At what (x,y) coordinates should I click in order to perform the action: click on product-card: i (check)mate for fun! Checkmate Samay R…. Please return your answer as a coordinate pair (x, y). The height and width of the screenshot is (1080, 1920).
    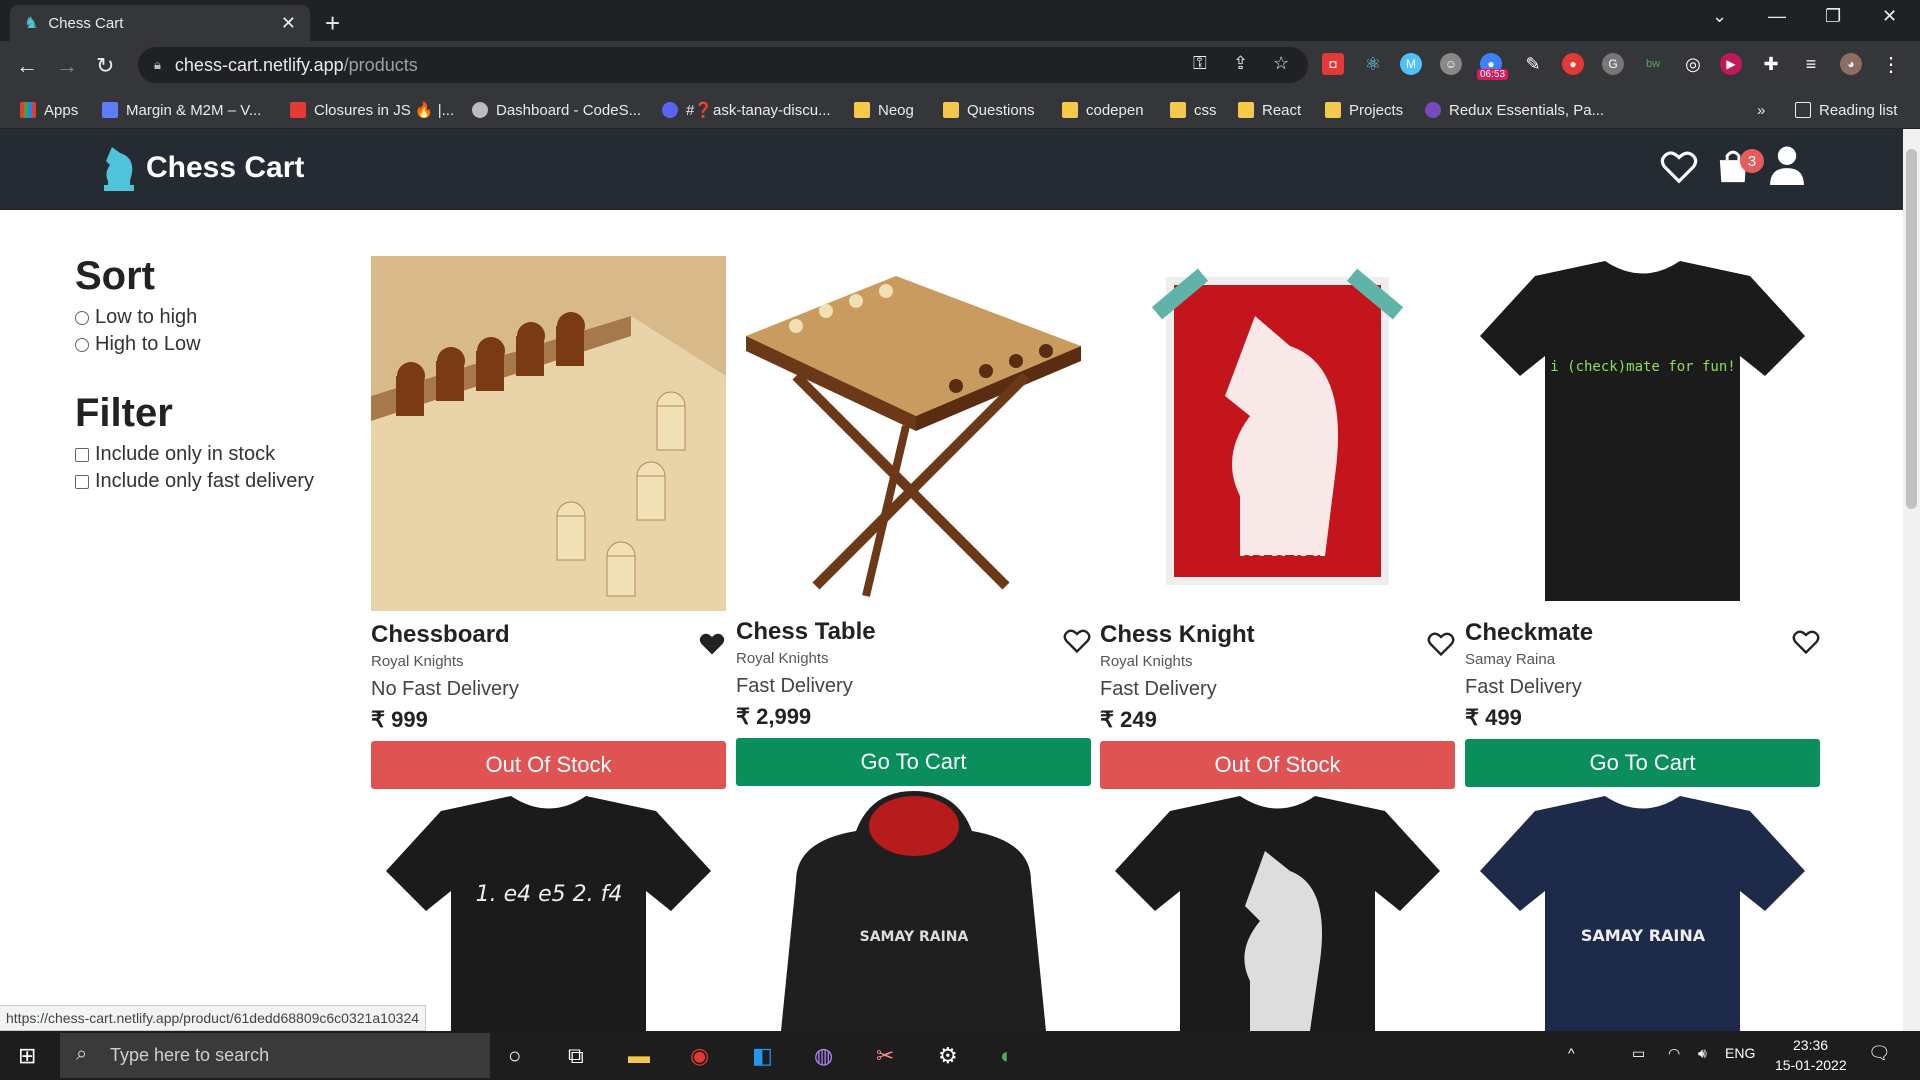
    Looking at the image, I should click on (1642, 521).